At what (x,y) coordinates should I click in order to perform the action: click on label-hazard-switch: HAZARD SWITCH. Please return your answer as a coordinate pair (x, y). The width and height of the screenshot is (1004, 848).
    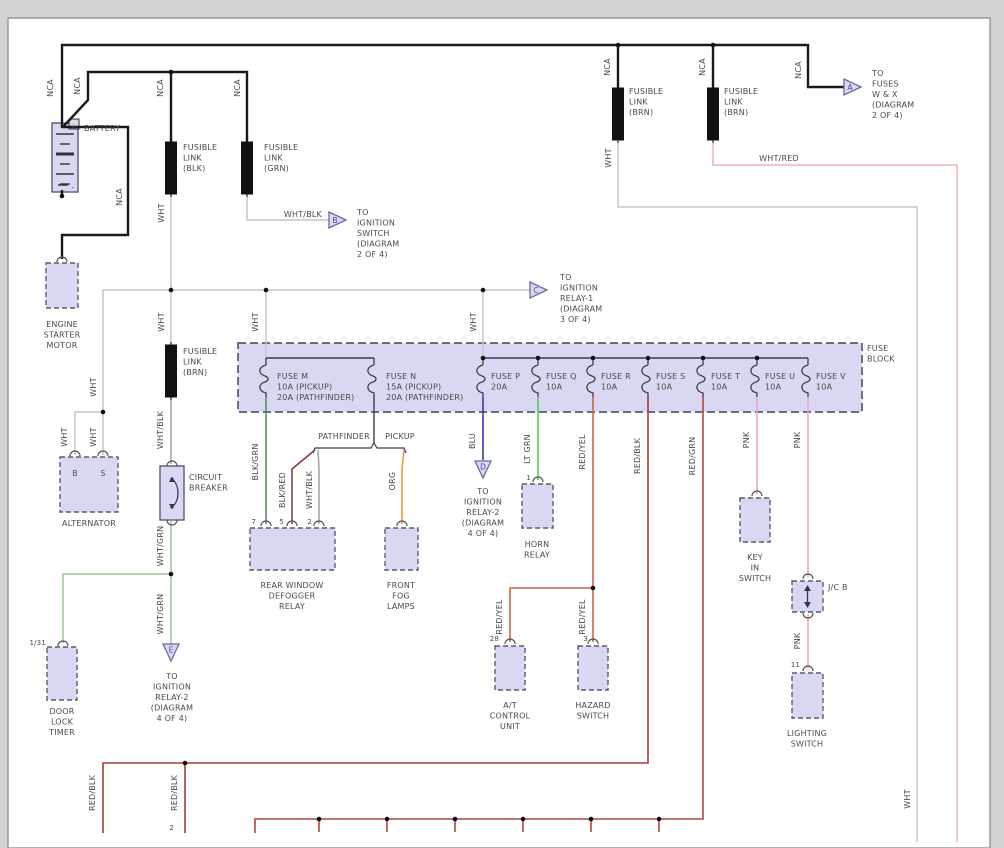
    Looking at the image, I should click on (592, 711).